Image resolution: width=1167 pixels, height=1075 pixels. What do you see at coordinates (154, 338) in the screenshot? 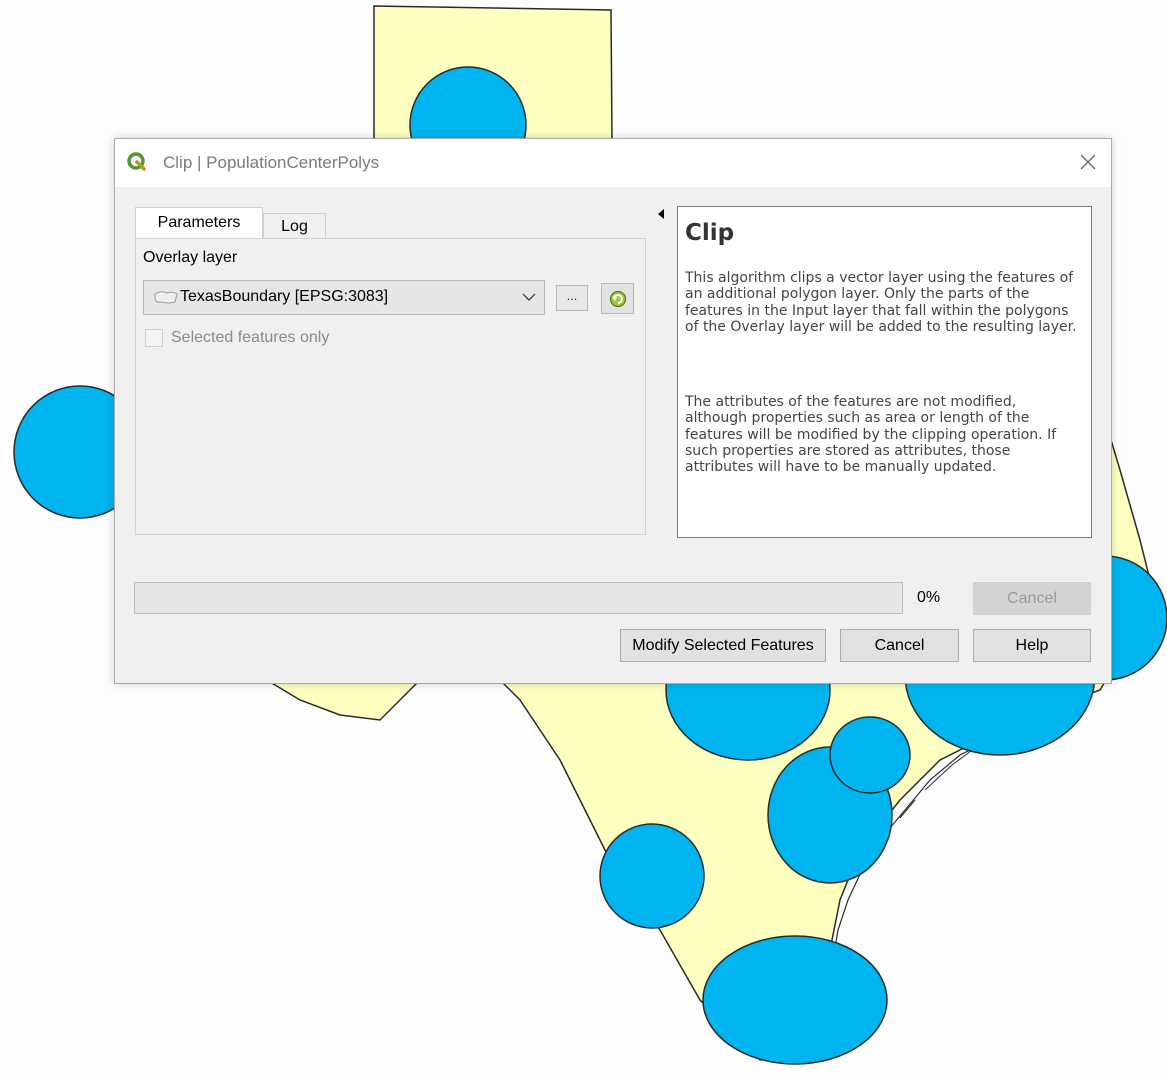
I see `selected-features-checkbox` at bounding box center [154, 338].